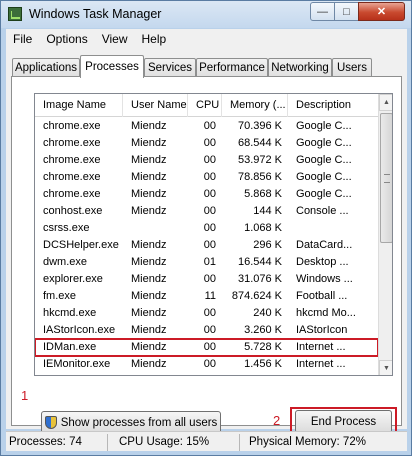 Image resolution: width=412 pixels, height=456 pixels. What do you see at coordinates (381, 11) in the screenshot?
I see `close-button: ✕` at bounding box center [381, 11].